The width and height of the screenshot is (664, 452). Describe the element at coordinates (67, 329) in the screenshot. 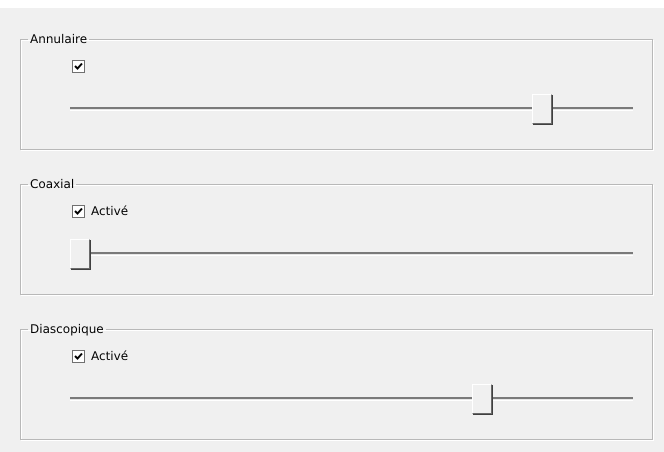

I see `group-title: Diascopique` at that location.